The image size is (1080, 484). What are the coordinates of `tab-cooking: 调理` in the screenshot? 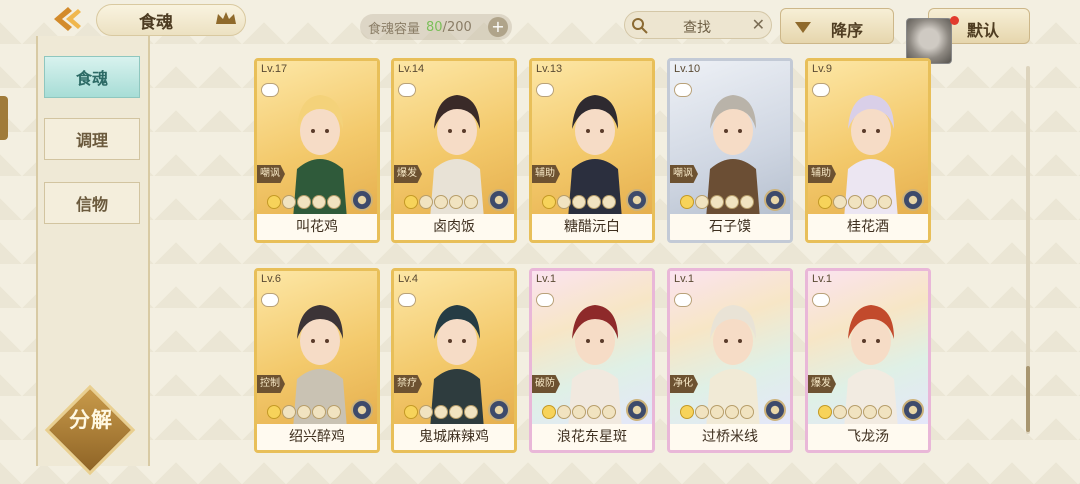 It's located at (92, 139).